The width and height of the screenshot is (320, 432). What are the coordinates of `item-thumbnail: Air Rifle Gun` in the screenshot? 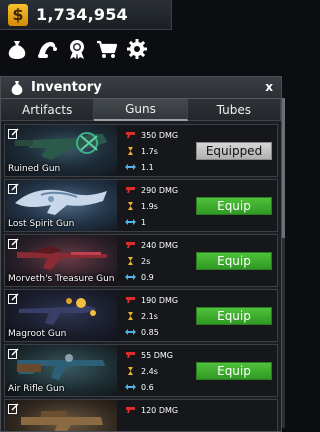 It's located at (61, 370).